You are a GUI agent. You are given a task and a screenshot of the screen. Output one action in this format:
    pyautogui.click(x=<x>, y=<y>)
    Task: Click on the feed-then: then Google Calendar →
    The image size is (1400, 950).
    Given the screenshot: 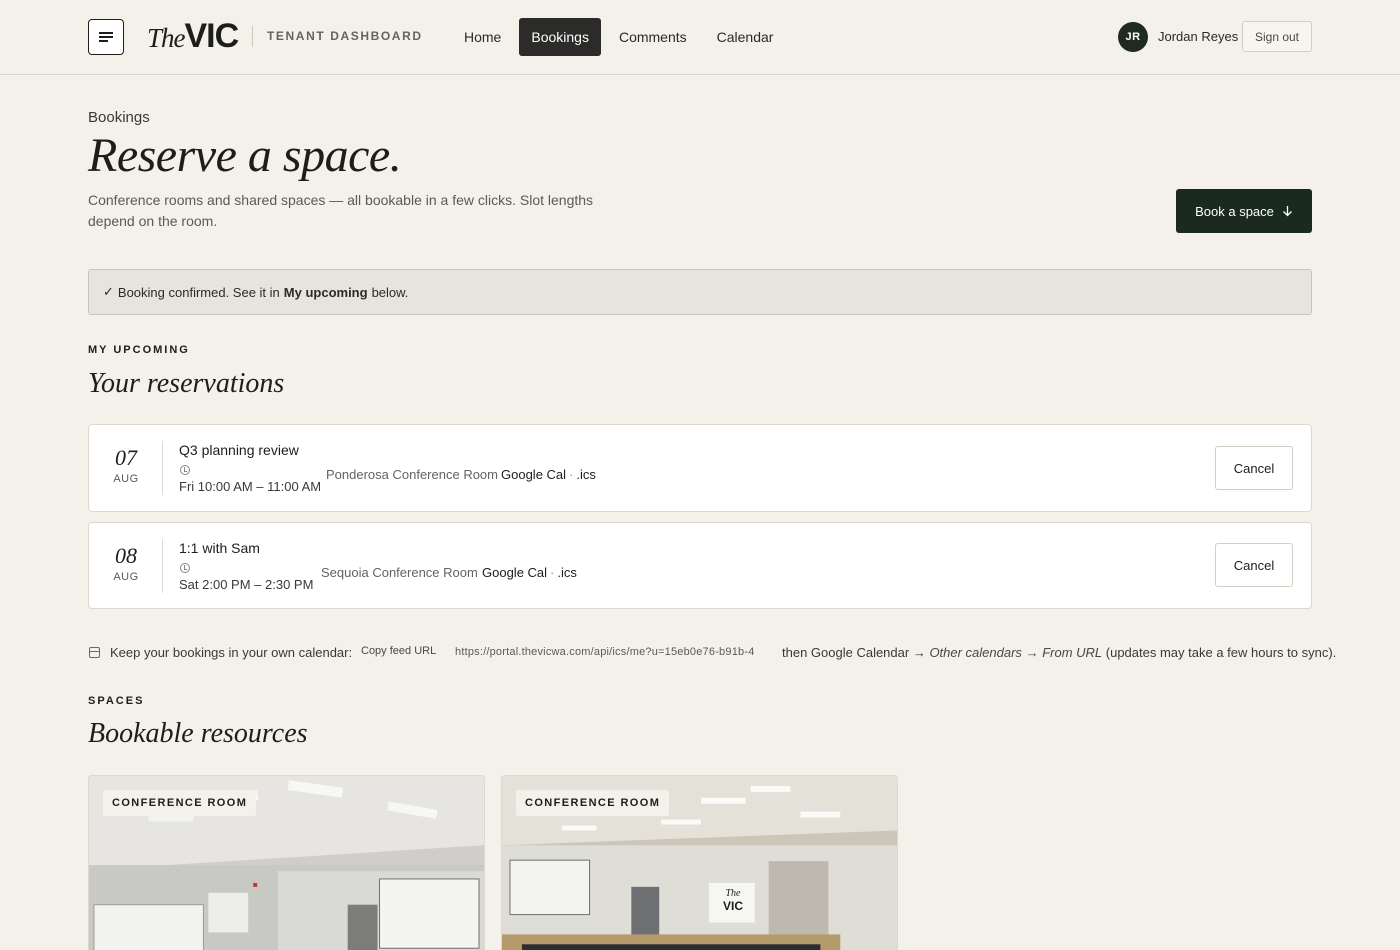 What is the action you would take?
    pyautogui.click(x=854, y=652)
    